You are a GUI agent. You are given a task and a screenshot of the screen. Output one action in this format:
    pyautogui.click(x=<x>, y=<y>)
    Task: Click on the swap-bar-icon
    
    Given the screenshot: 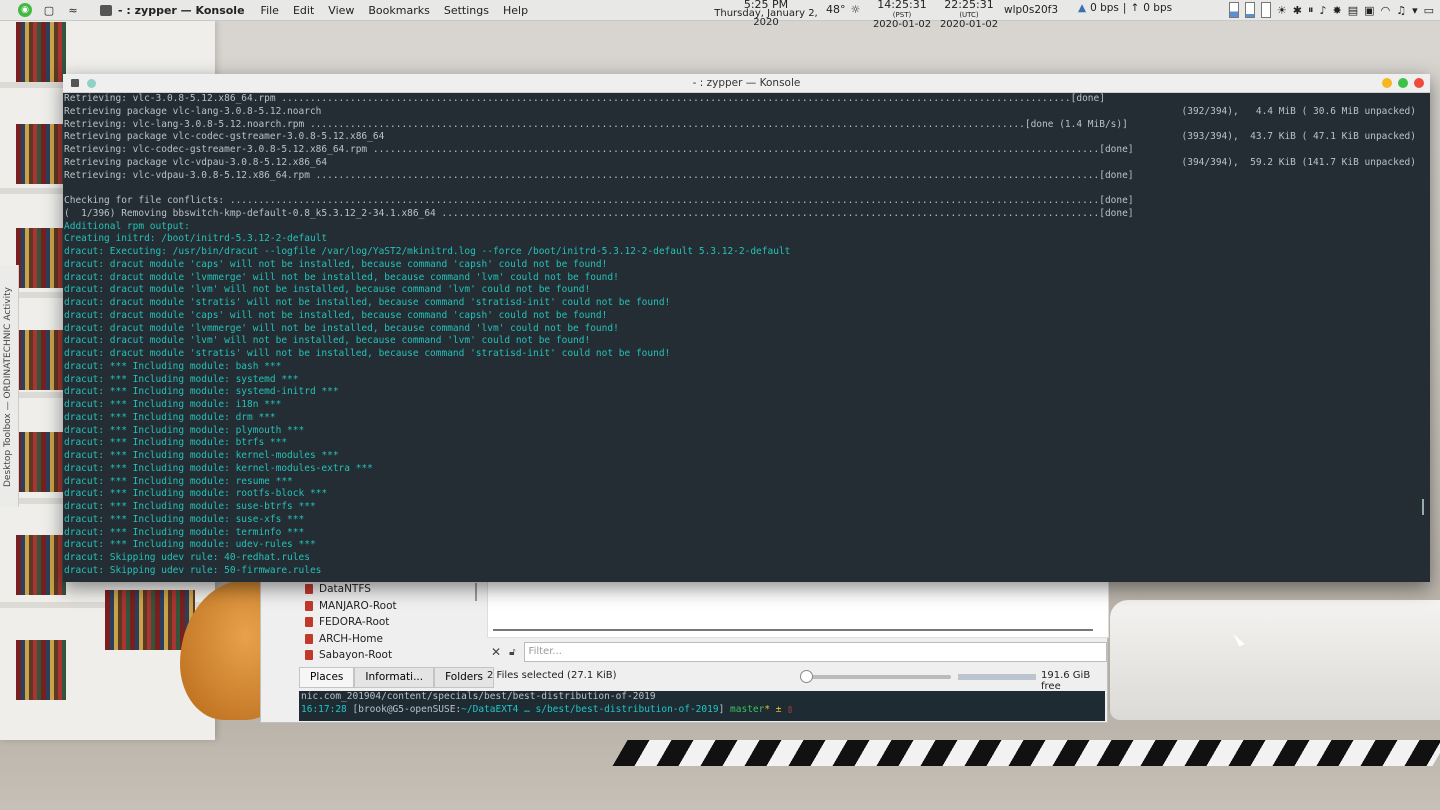 What is the action you would take?
    pyautogui.click(x=1265, y=10)
    